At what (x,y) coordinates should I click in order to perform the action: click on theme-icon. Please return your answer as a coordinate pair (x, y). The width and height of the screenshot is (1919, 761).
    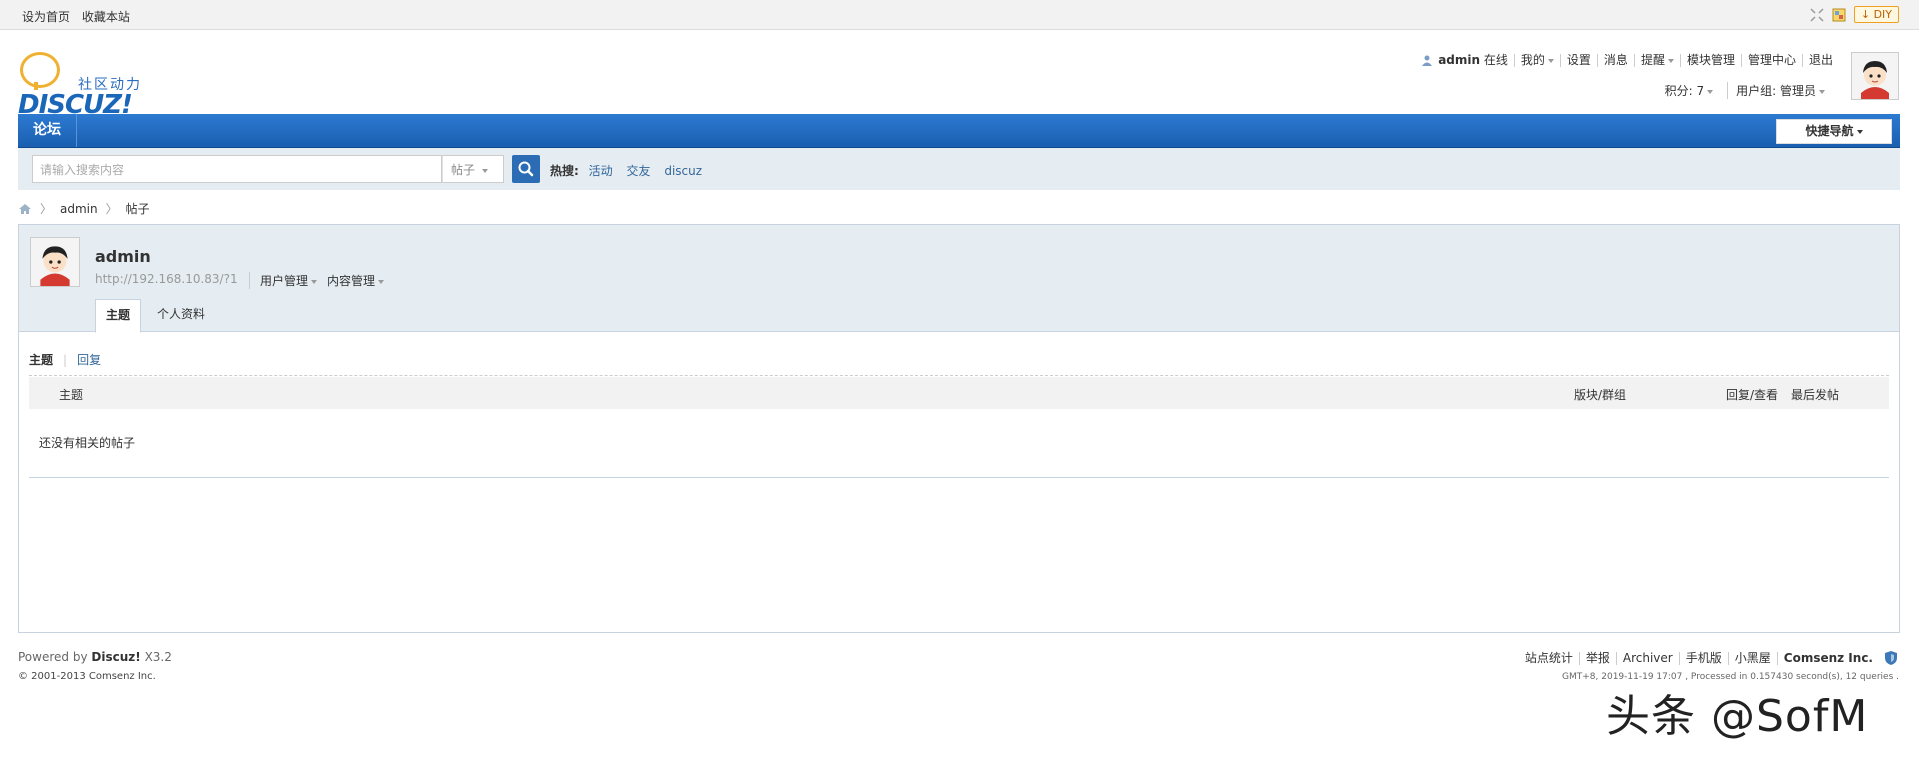
    Looking at the image, I should click on (1839, 15).